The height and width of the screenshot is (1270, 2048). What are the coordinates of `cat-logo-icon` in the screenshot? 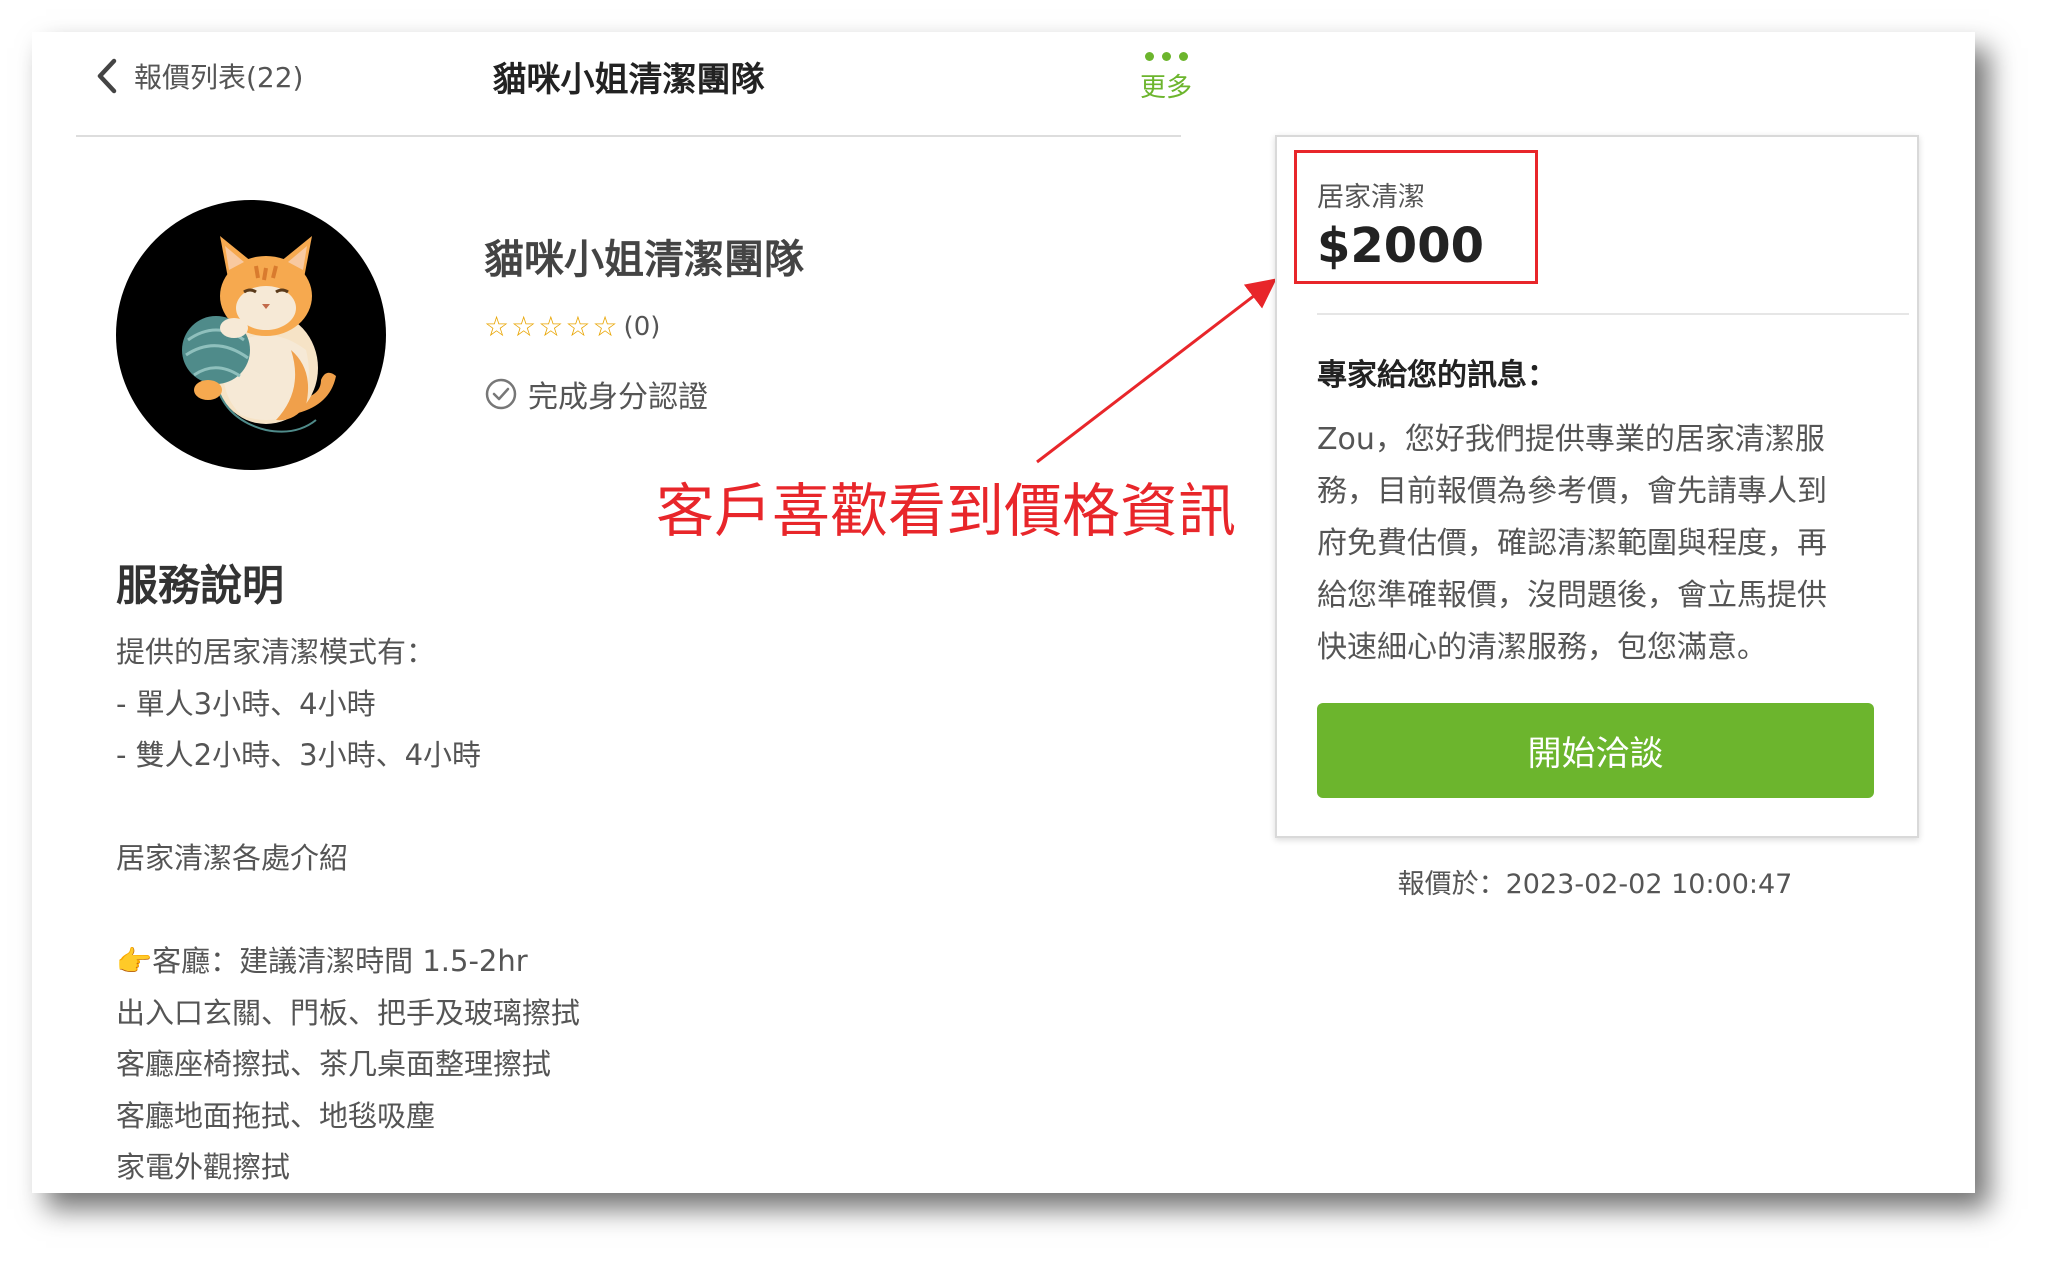 It's located at (259, 334).